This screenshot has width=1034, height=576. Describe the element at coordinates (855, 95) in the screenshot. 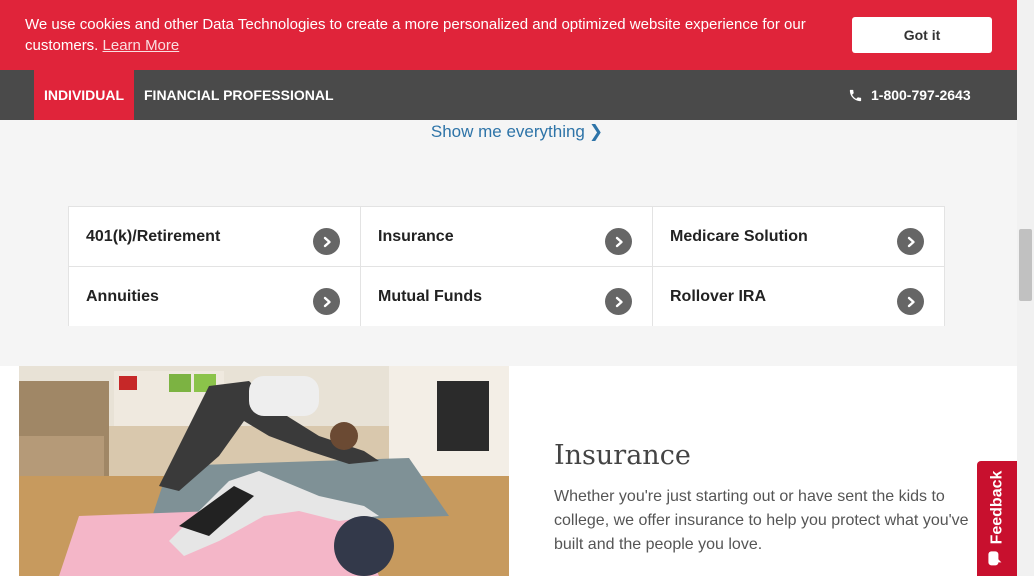

I see `phone-icon` at that location.